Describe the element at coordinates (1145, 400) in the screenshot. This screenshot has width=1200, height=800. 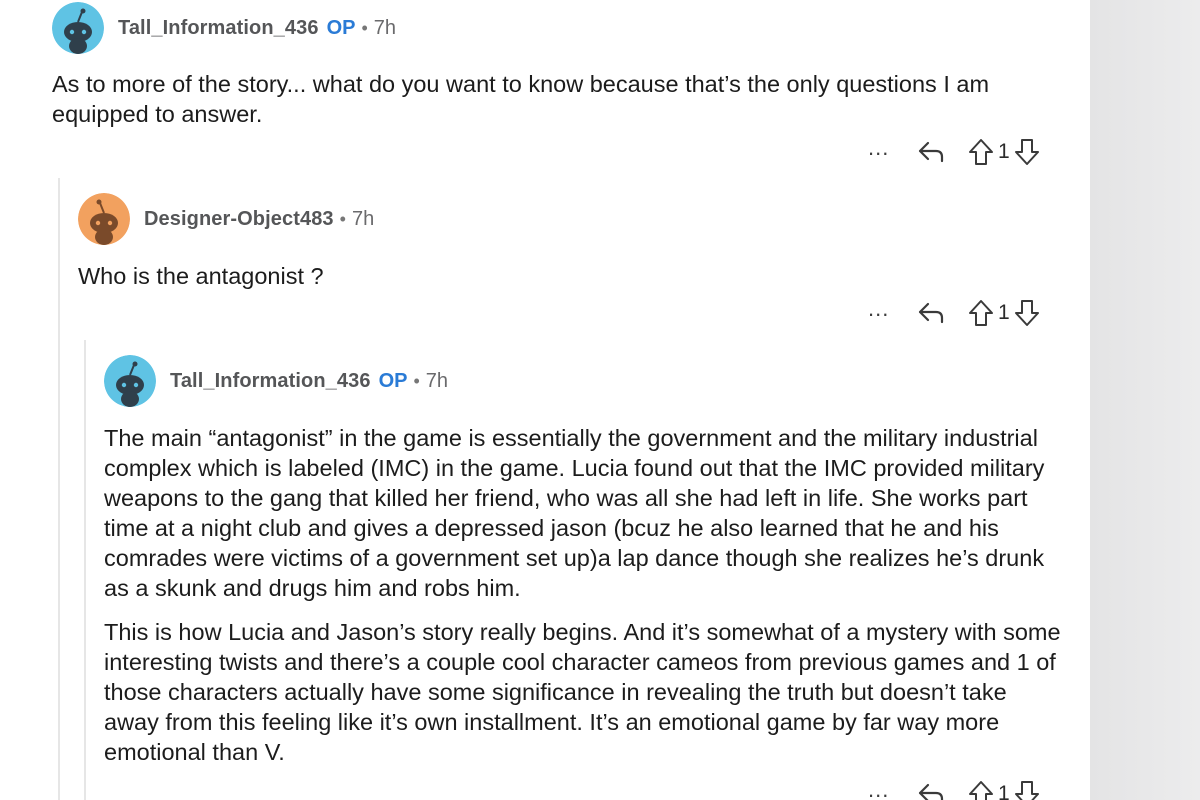
I see `page-background-gutter` at that location.